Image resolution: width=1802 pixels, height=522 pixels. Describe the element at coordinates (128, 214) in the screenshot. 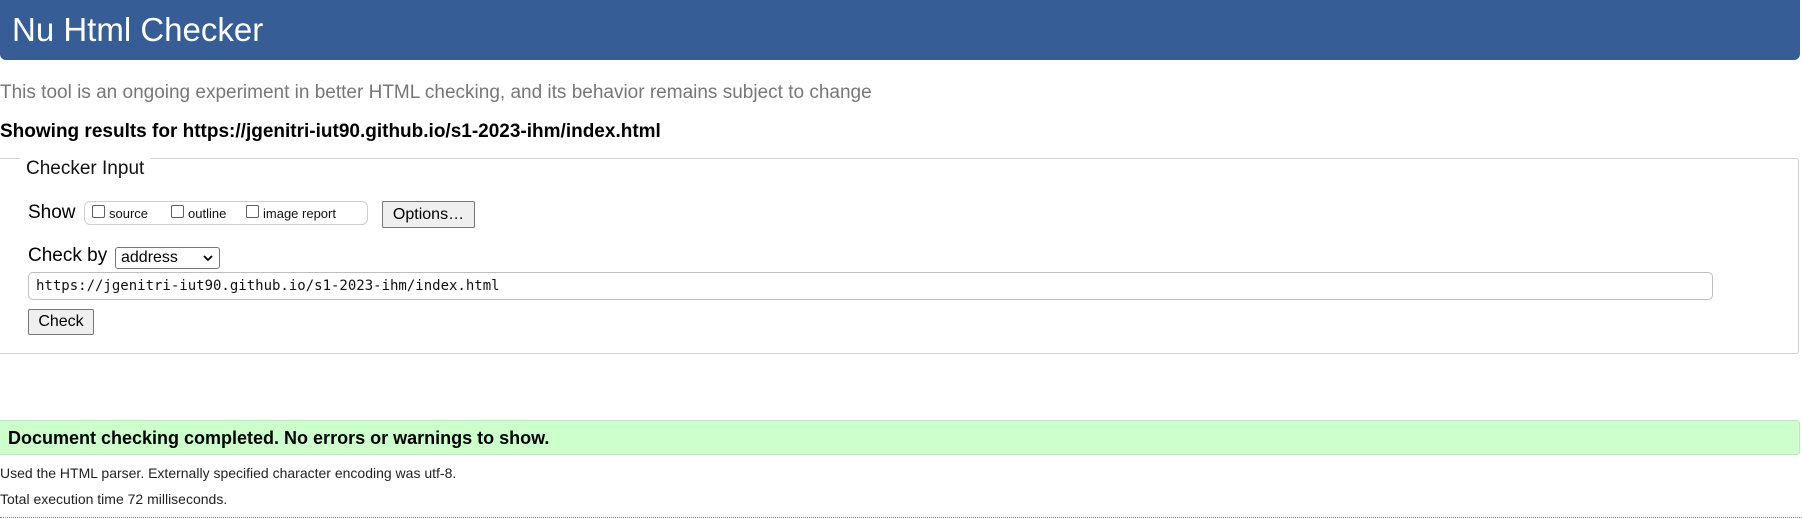

I see `source-checkbox-label: source` at that location.